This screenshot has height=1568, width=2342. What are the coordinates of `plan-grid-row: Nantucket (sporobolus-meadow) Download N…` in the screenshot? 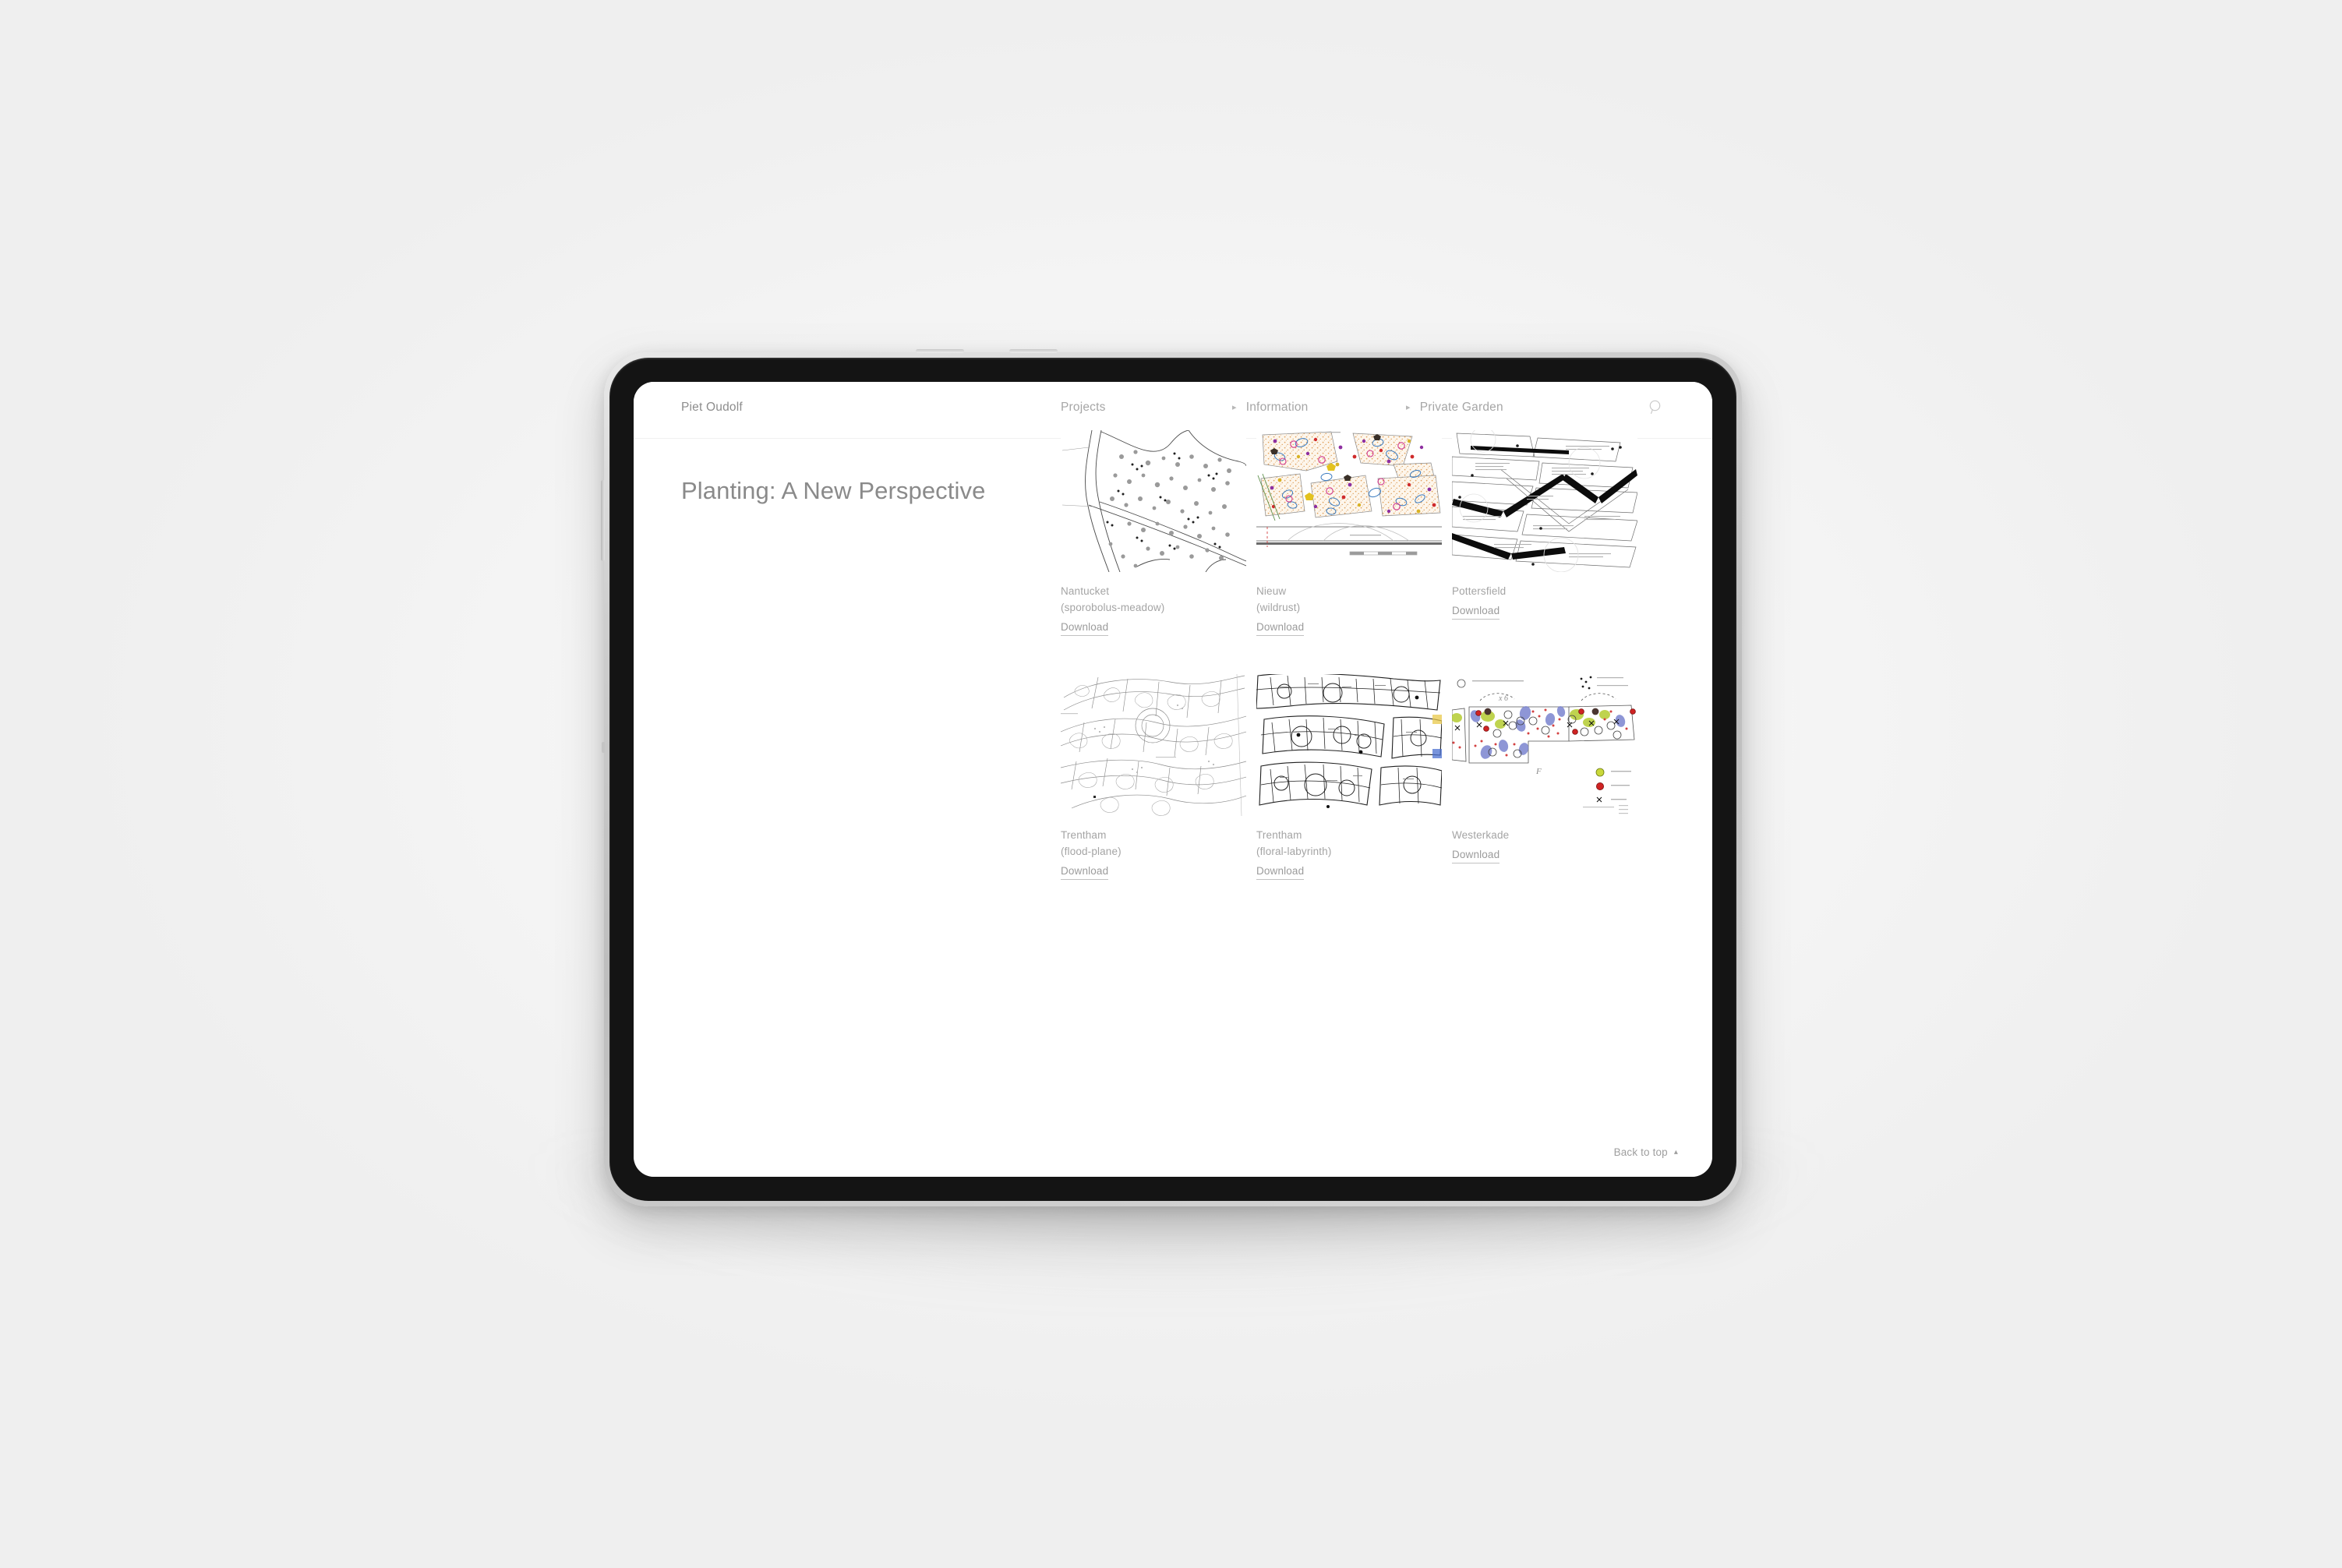 It's located at (1349, 533).